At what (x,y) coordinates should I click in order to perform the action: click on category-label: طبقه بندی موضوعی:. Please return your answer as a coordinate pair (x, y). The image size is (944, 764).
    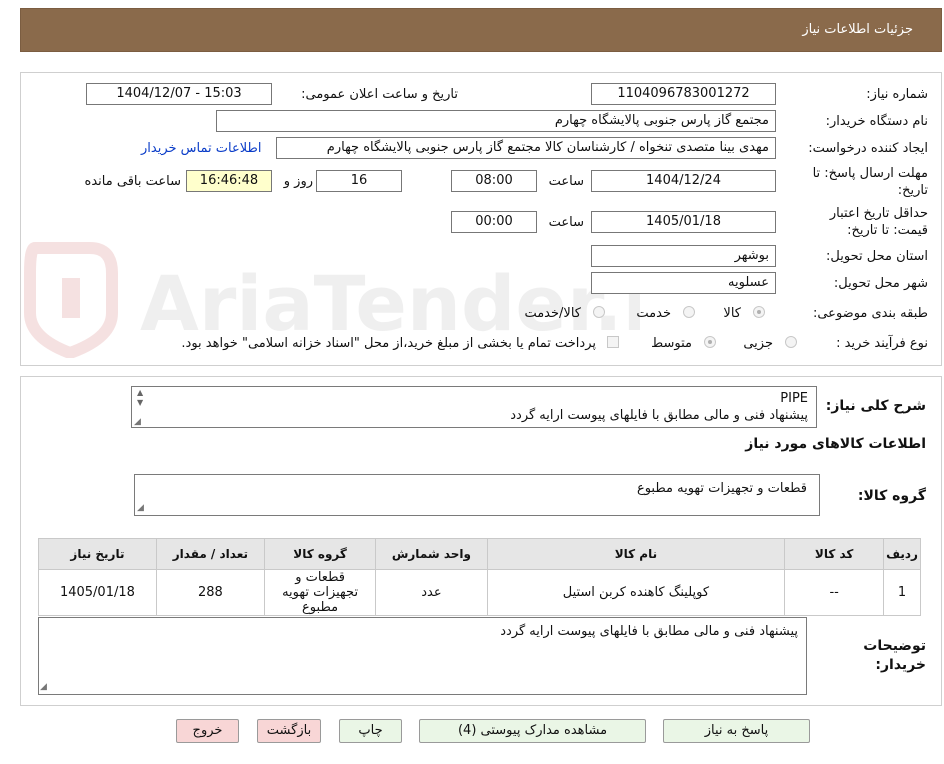
    Looking at the image, I should click on (870, 313).